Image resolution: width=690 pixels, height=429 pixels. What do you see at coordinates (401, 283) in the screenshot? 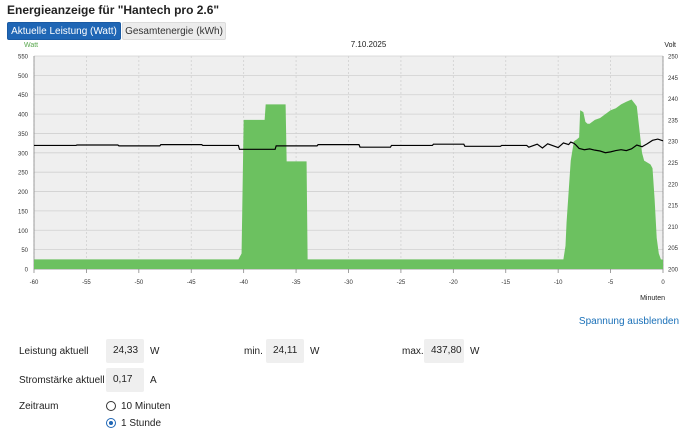
I see `x-tick-label: -25` at bounding box center [401, 283].